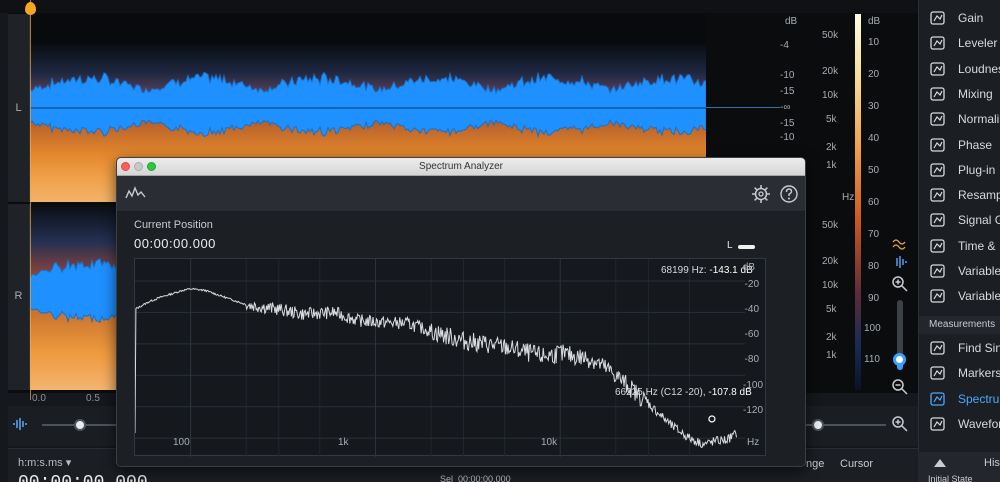 The height and width of the screenshot is (482, 1000). Describe the element at coordinates (175, 243) in the screenshot. I see `position-time: 00:00:00.000` at that location.